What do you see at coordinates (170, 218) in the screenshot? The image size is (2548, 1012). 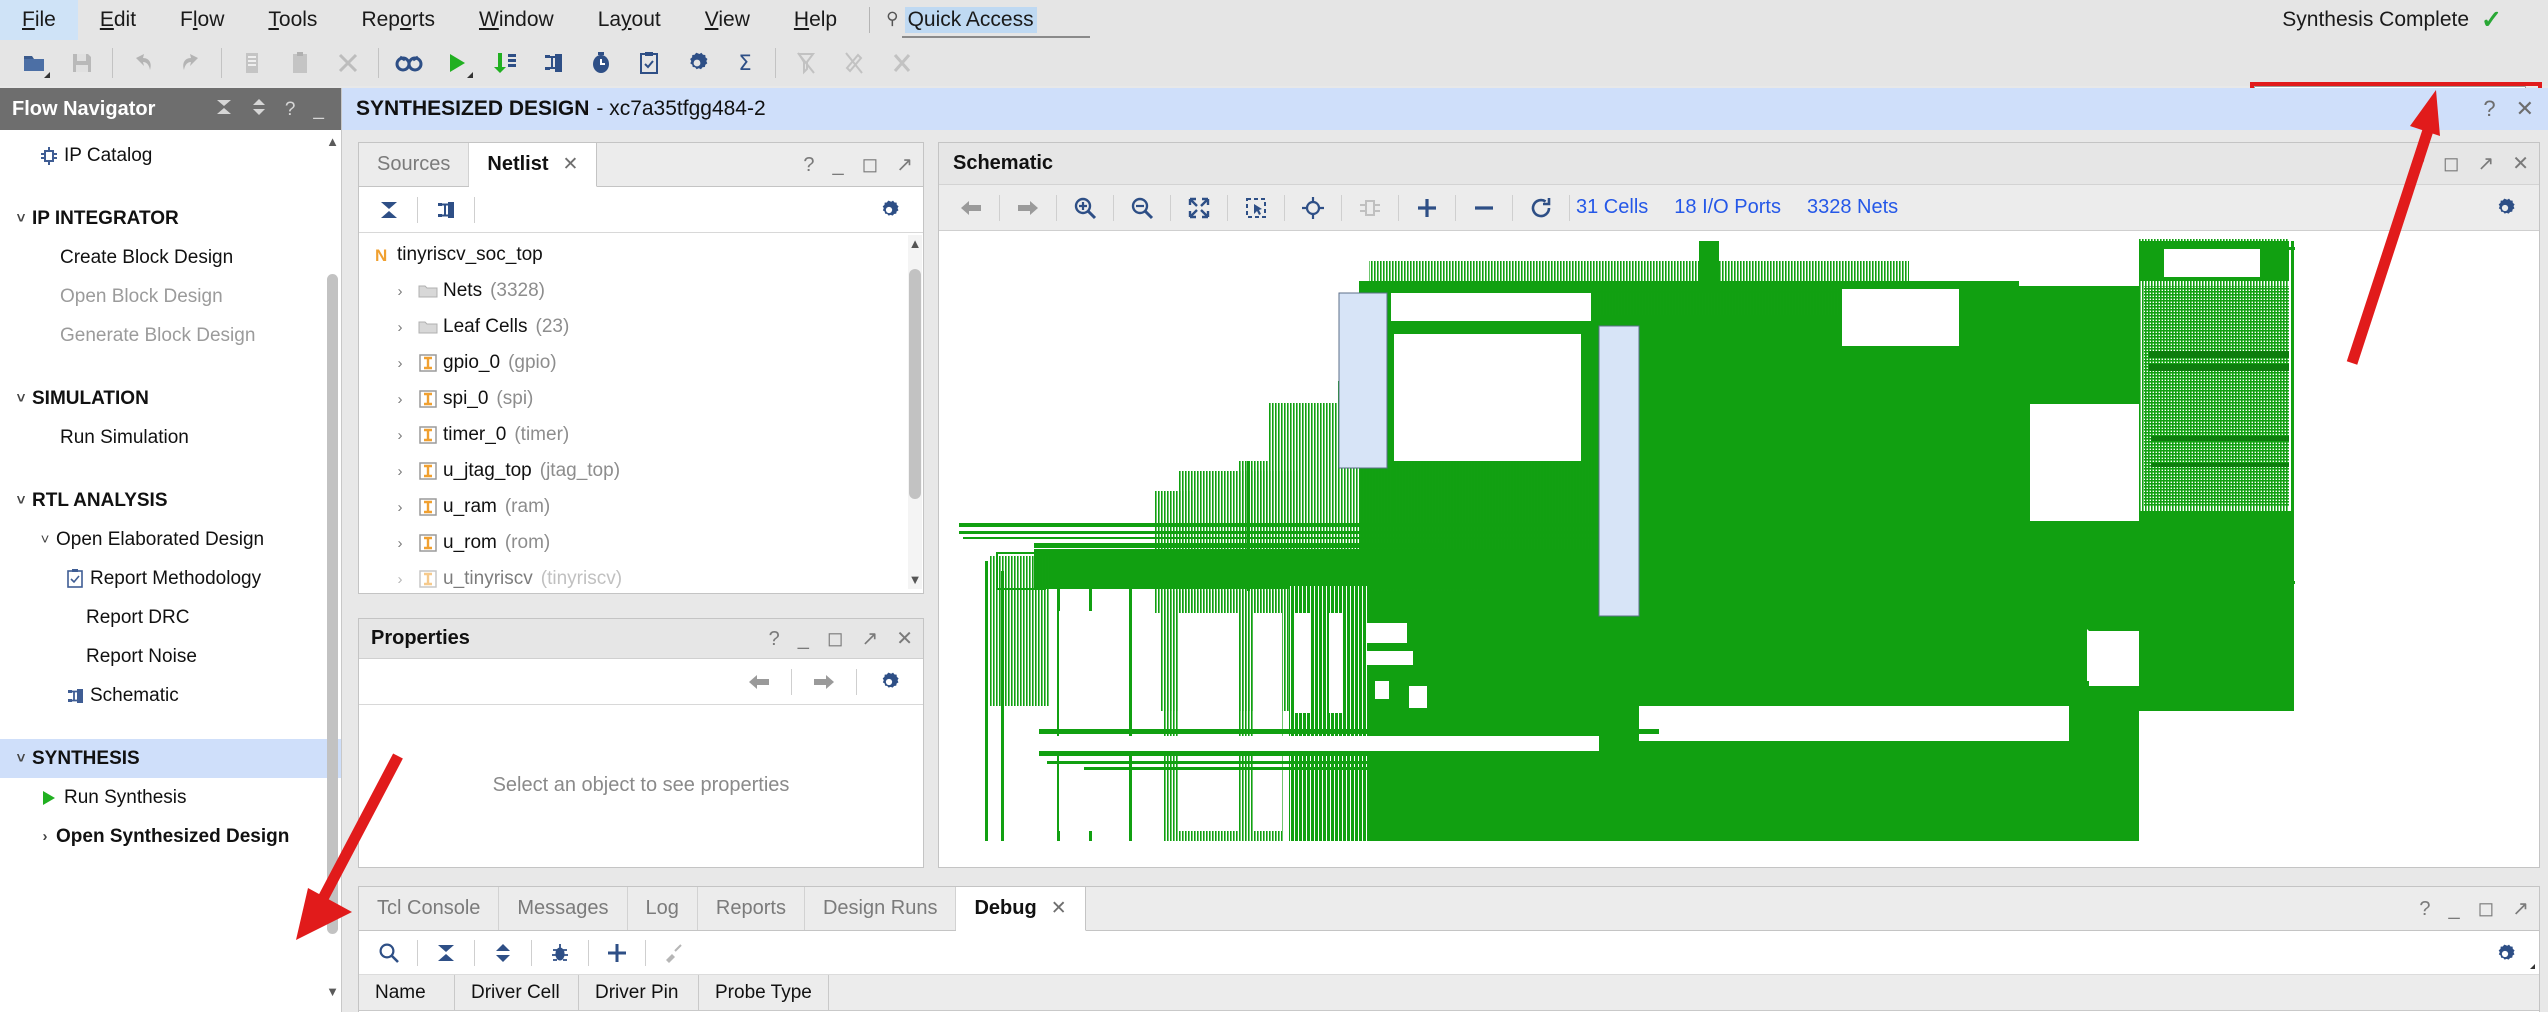 I see `sidebar-section-ip-integrator: ˅ IP INTEGRATOR` at bounding box center [170, 218].